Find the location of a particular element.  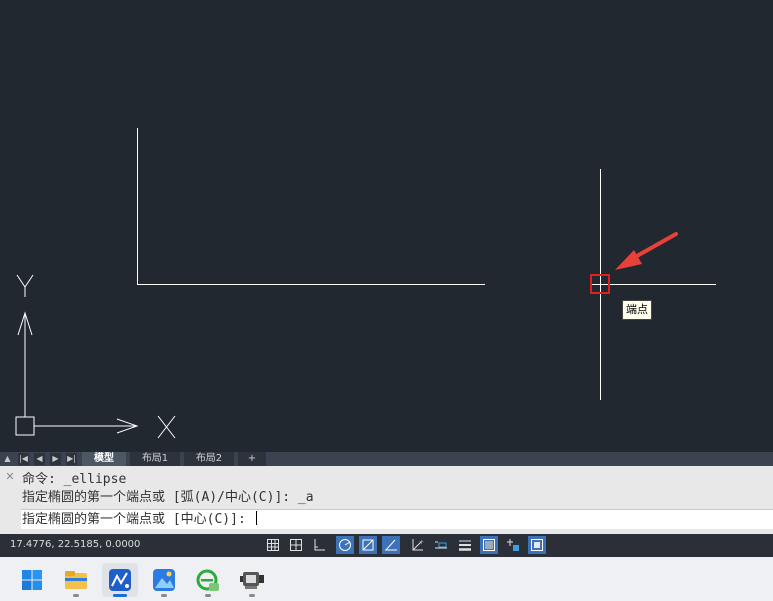

tab-layout2: 布局2 is located at coordinates (209, 459).